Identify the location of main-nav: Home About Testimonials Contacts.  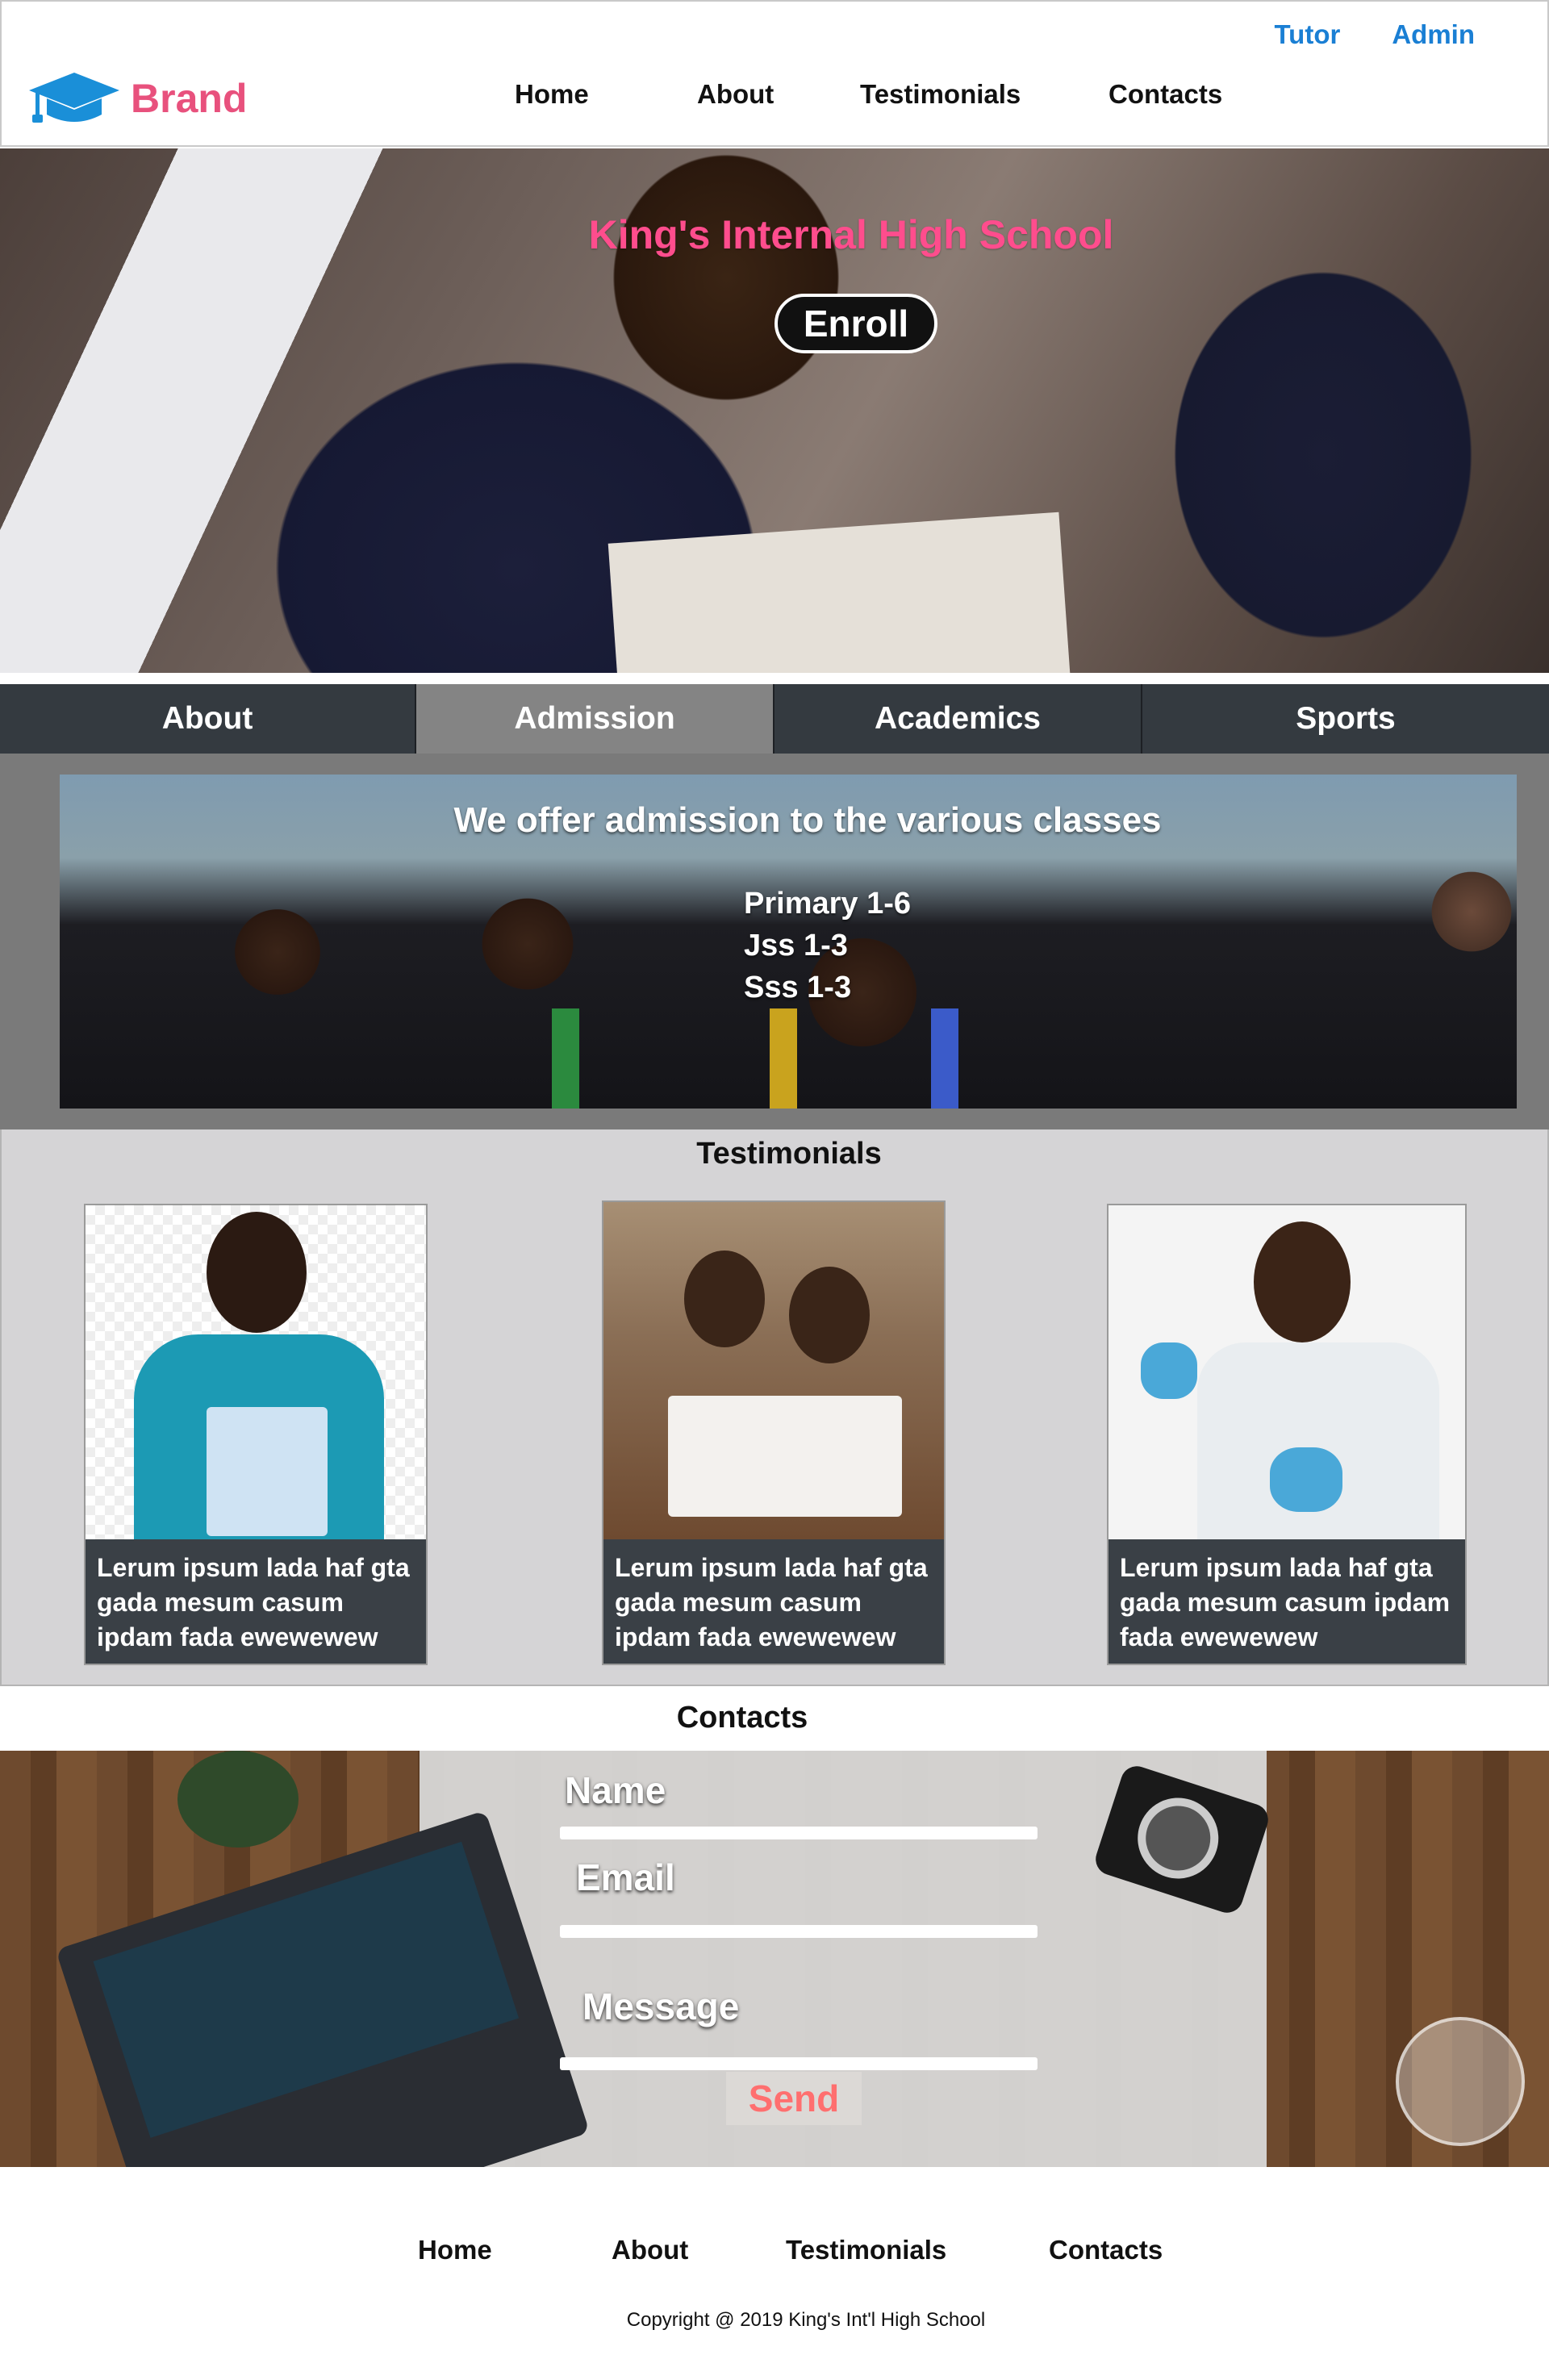
(774, 97).